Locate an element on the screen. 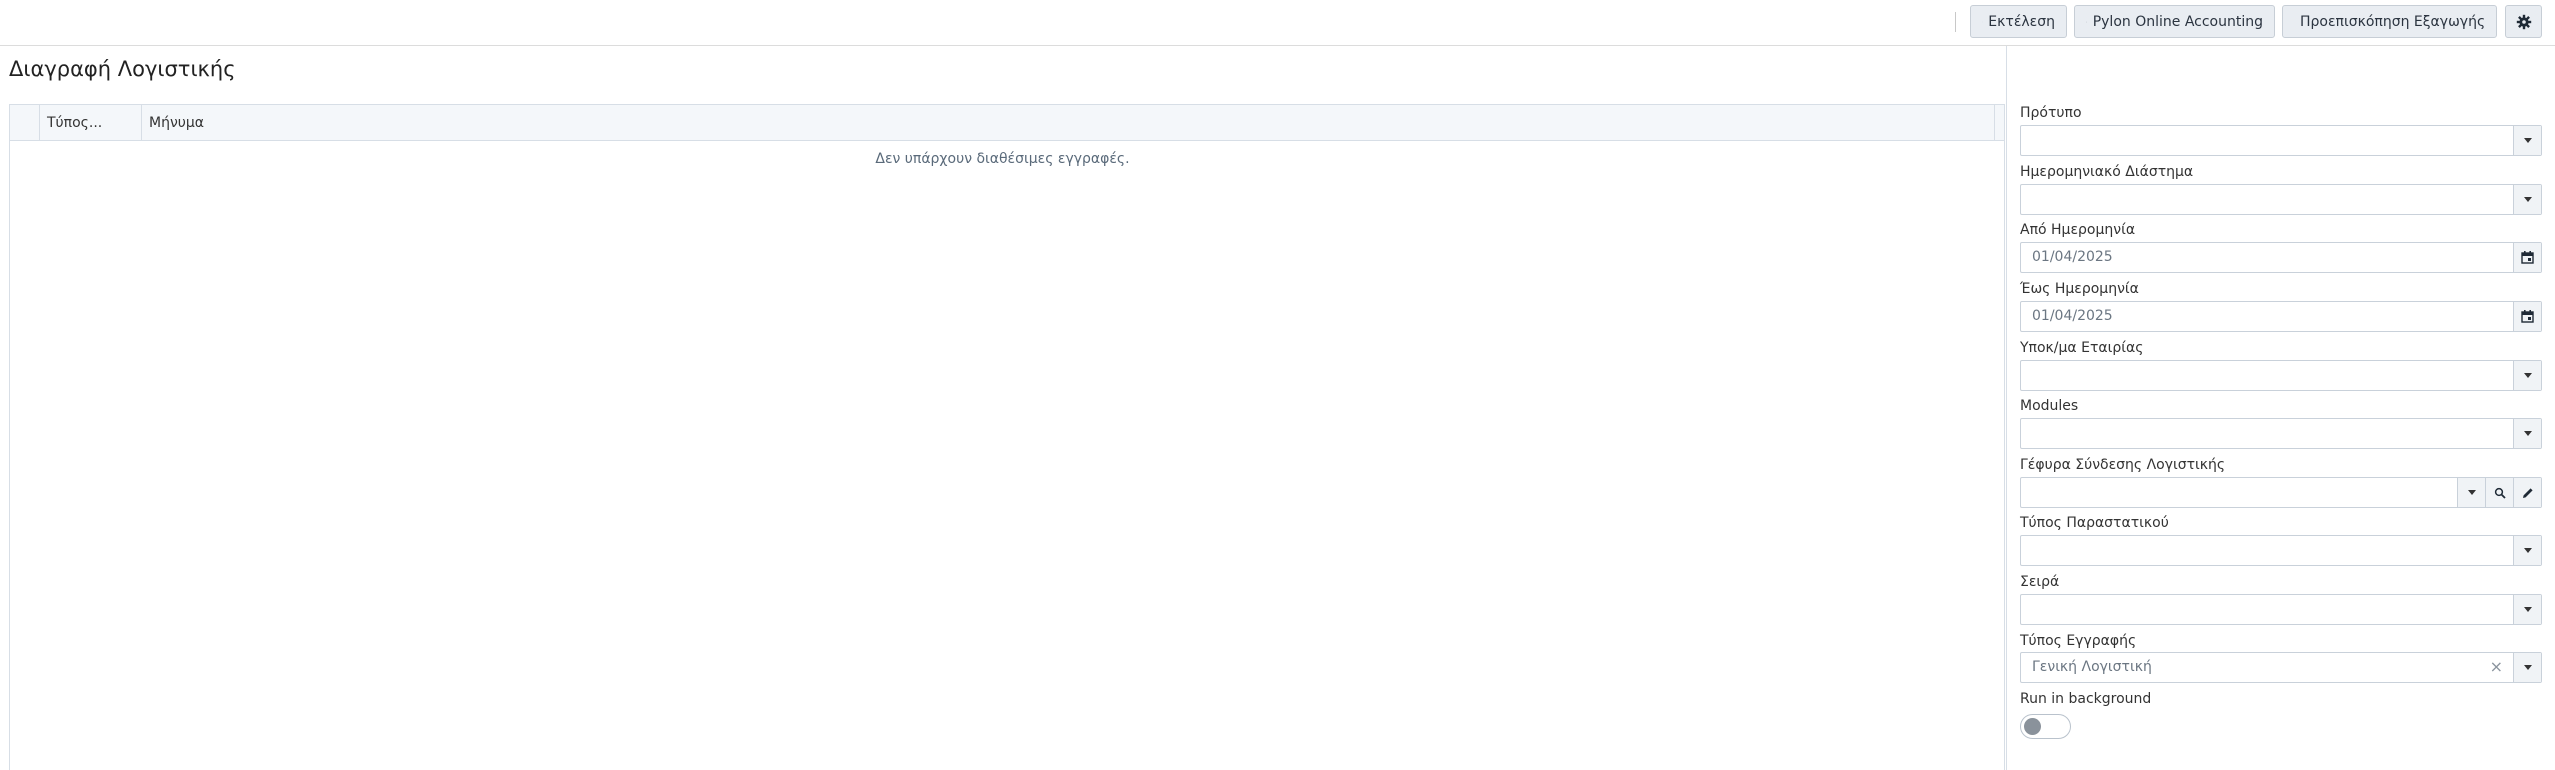 This screenshot has width=2555, height=770. pylon-label: Pylon Online Accounting is located at coordinates (2177, 21).